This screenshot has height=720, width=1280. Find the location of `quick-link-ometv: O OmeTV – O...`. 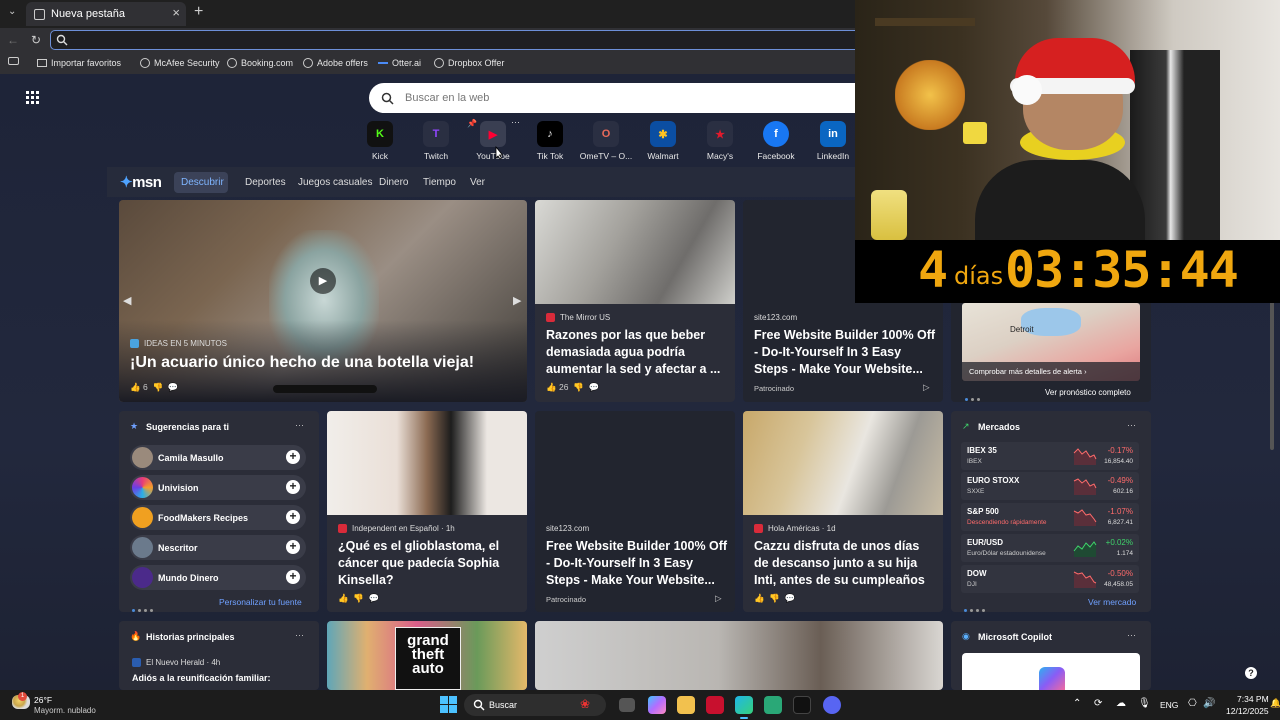

quick-link-ometv: O OmeTV – O... is located at coordinates (606, 141).